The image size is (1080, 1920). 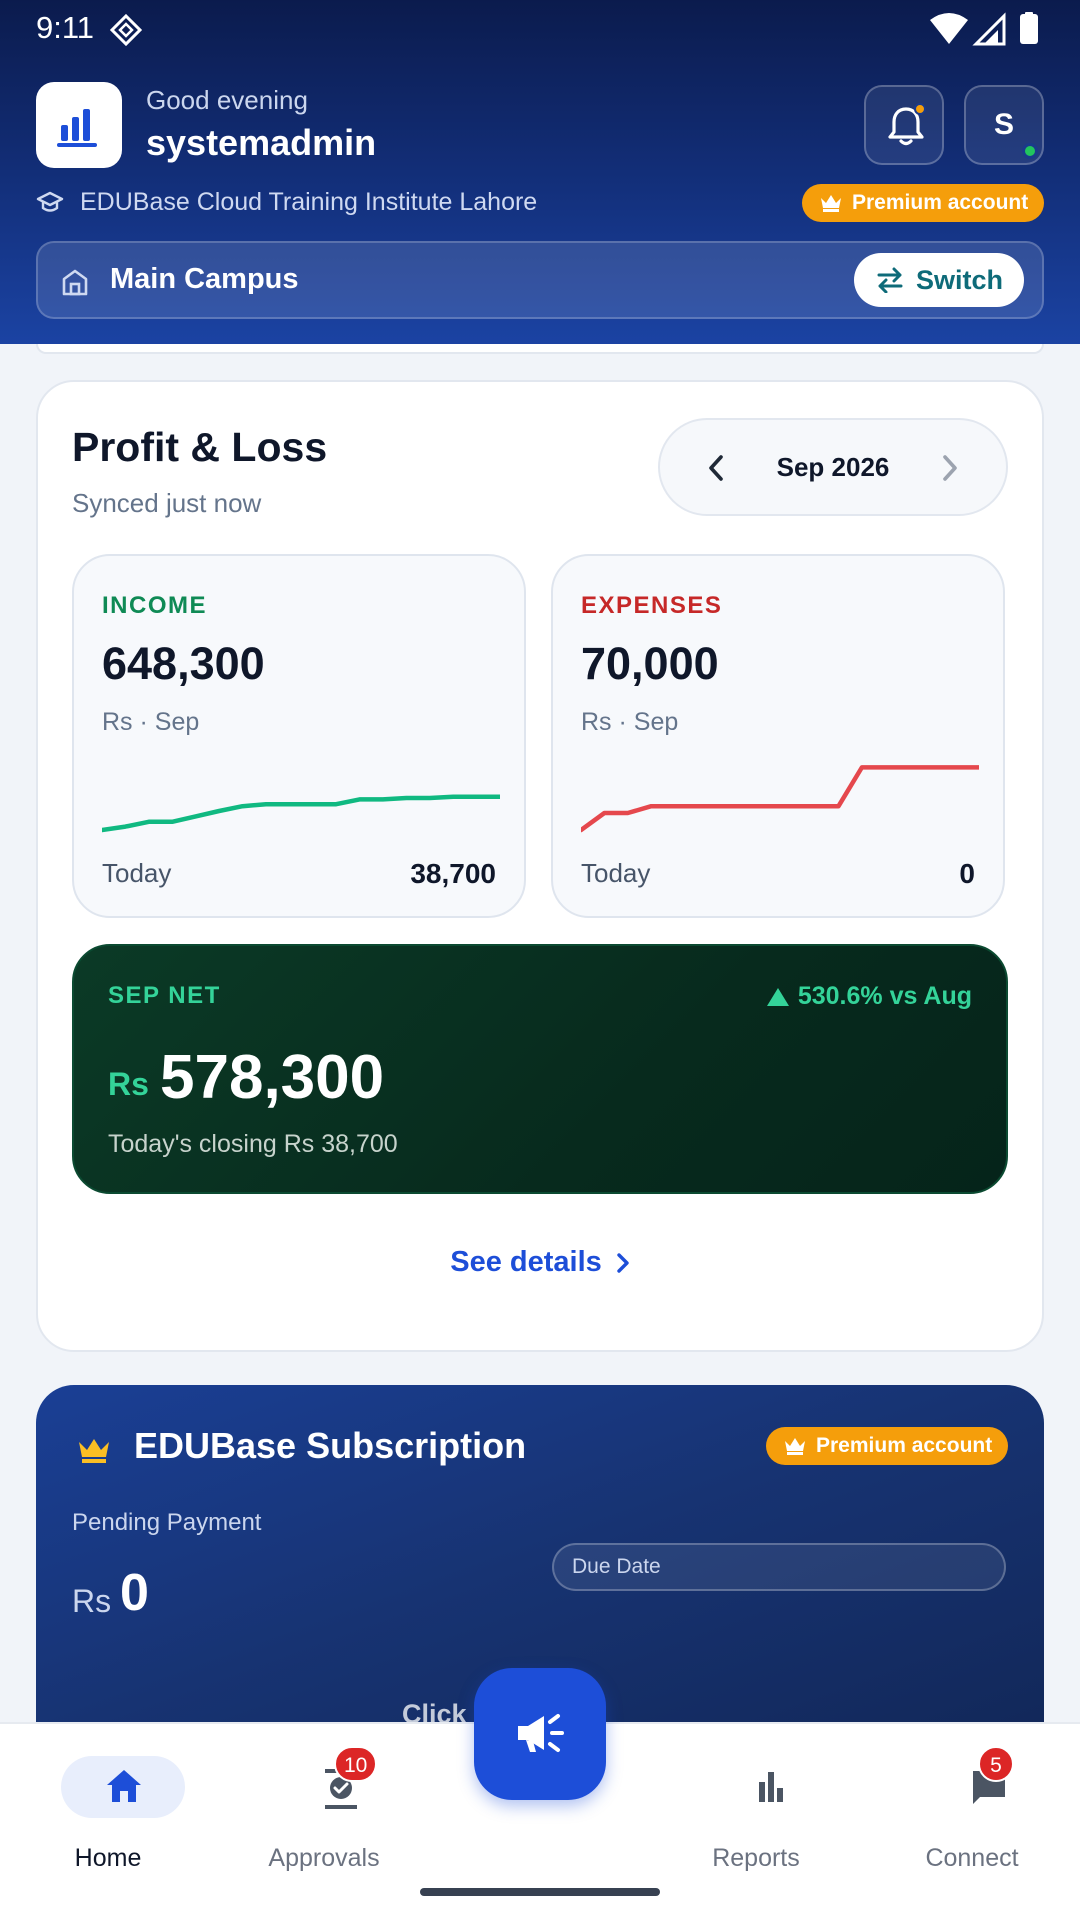 What do you see at coordinates (227, 100) in the screenshot?
I see `greeting-text: Good evening` at bounding box center [227, 100].